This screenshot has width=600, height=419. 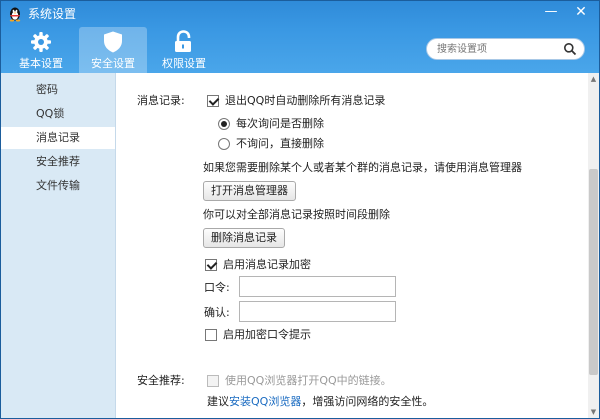 I want to click on search-input, so click(x=497, y=49).